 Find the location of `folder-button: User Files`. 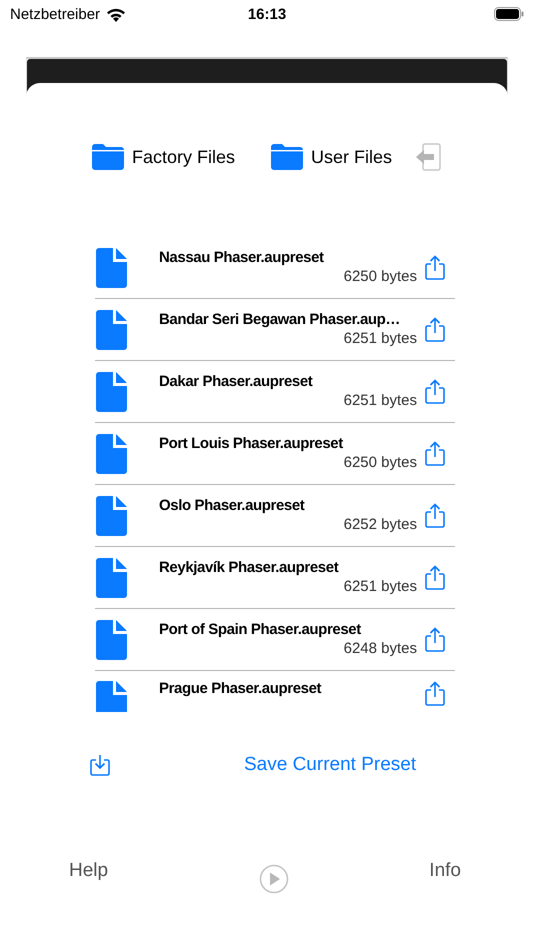

folder-button: User Files is located at coordinates (331, 157).